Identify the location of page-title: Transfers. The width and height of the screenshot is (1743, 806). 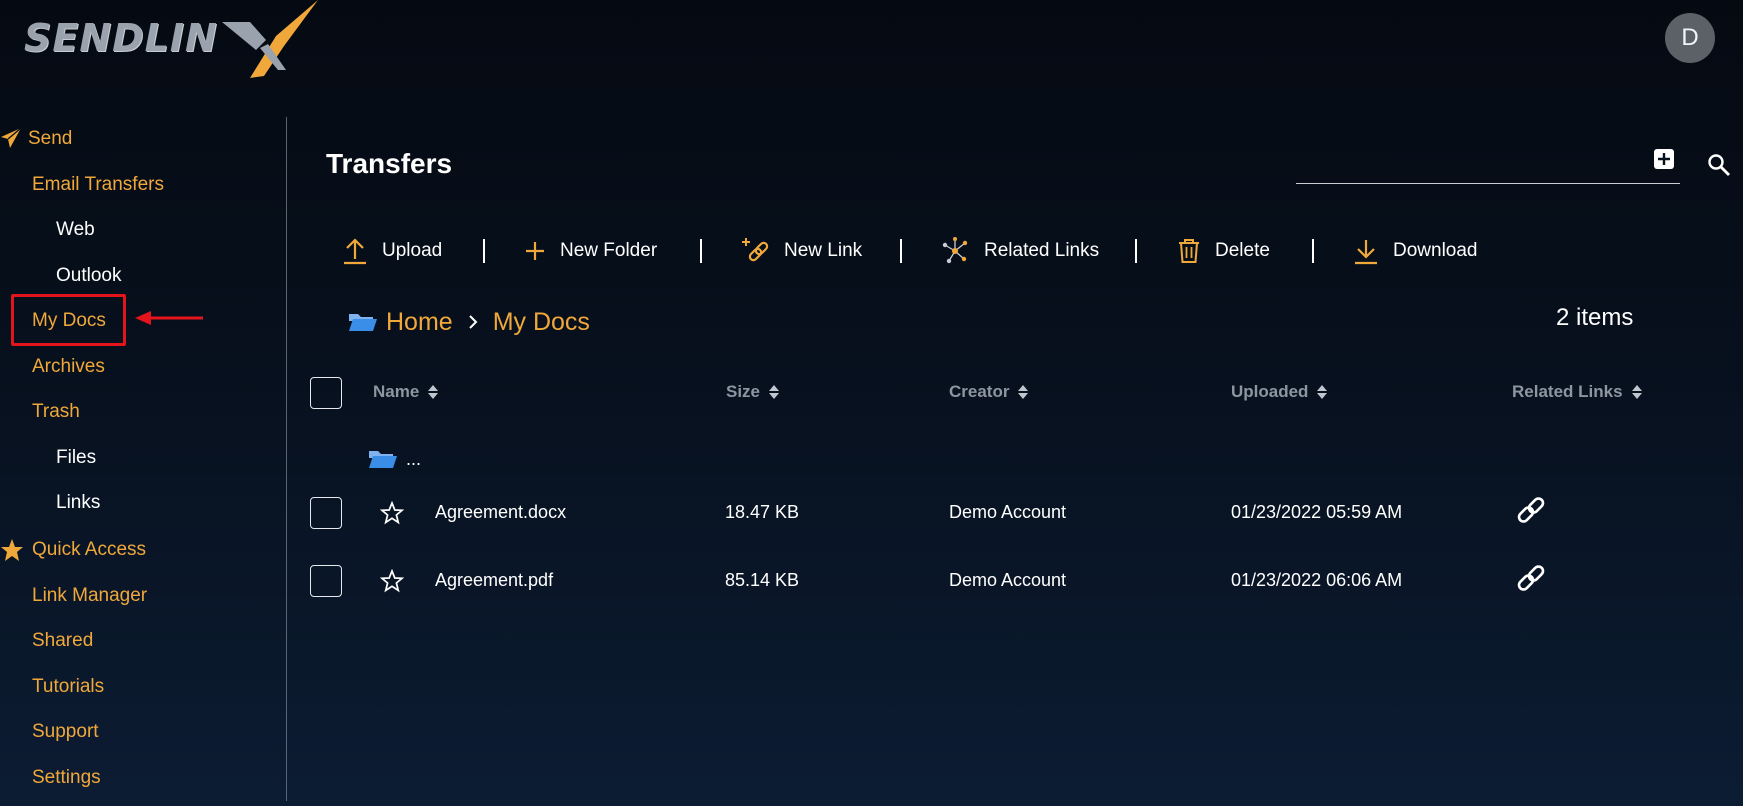
(389, 163).